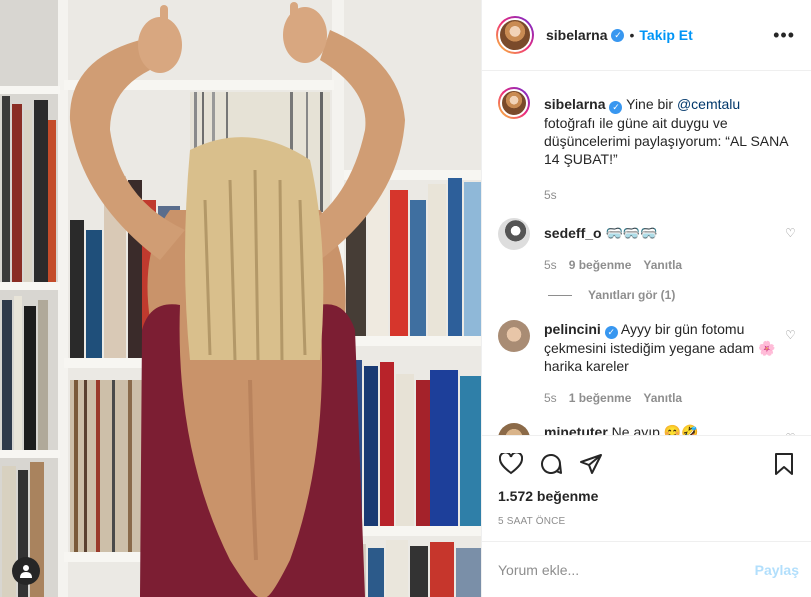 The image size is (811, 597). Describe the element at coordinates (784, 35) in the screenshot. I see `more-icon: •••` at that location.